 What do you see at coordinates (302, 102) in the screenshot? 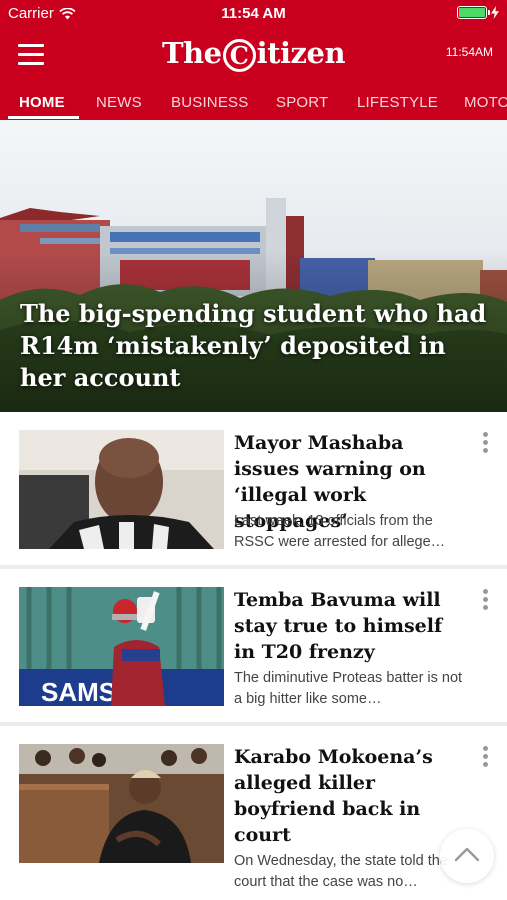
I see `tab-sport: SPORT` at bounding box center [302, 102].